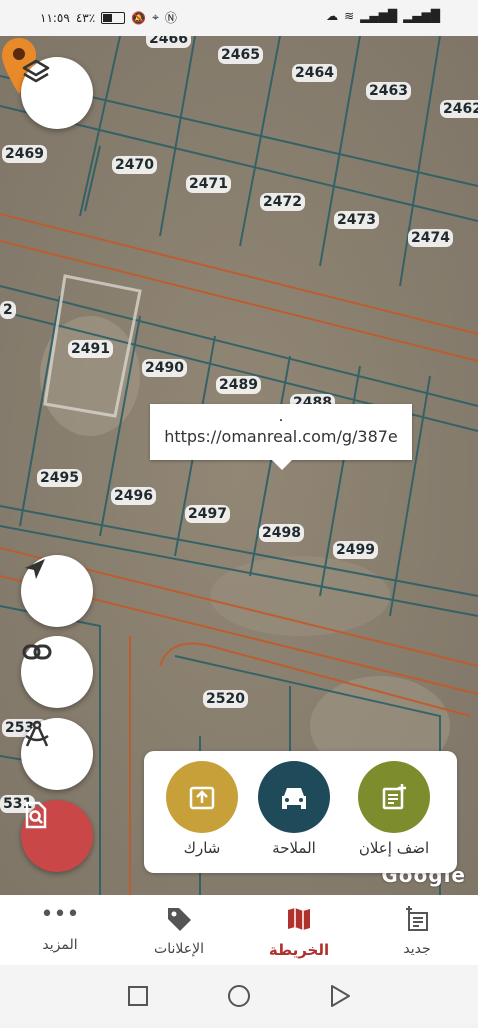 This screenshot has width=478, height=1028. I want to click on measure-button, so click(57, 754).